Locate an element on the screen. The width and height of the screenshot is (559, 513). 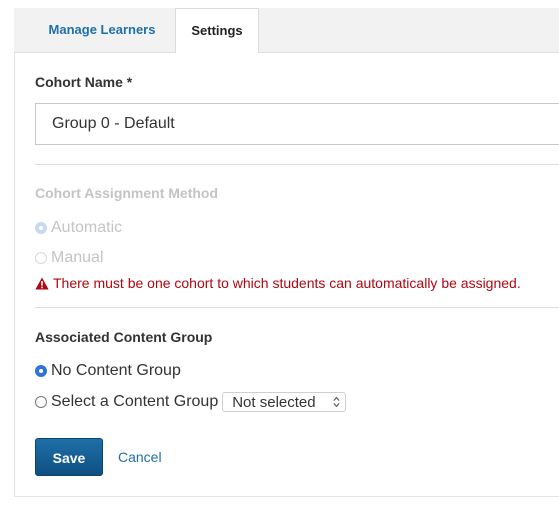
radio-manual: Manual is located at coordinates (69, 258).